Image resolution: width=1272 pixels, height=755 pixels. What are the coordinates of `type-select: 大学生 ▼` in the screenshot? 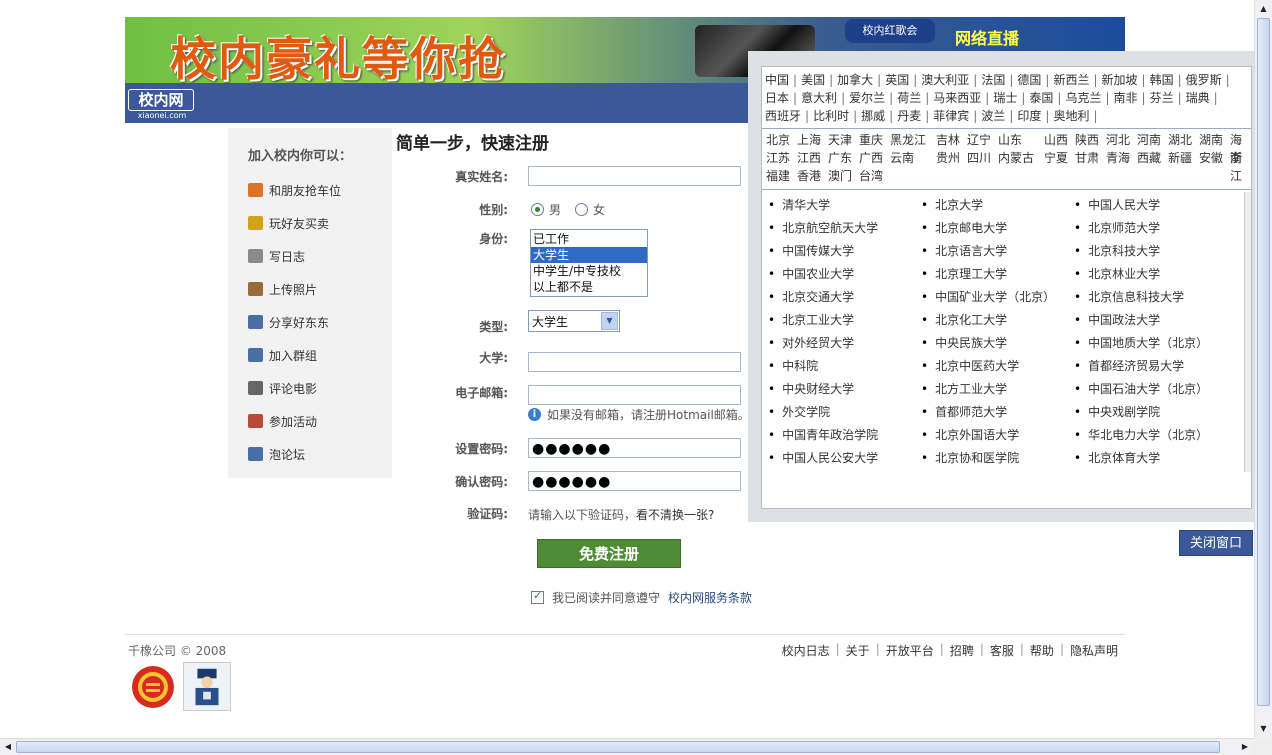 It's located at (574, 321).